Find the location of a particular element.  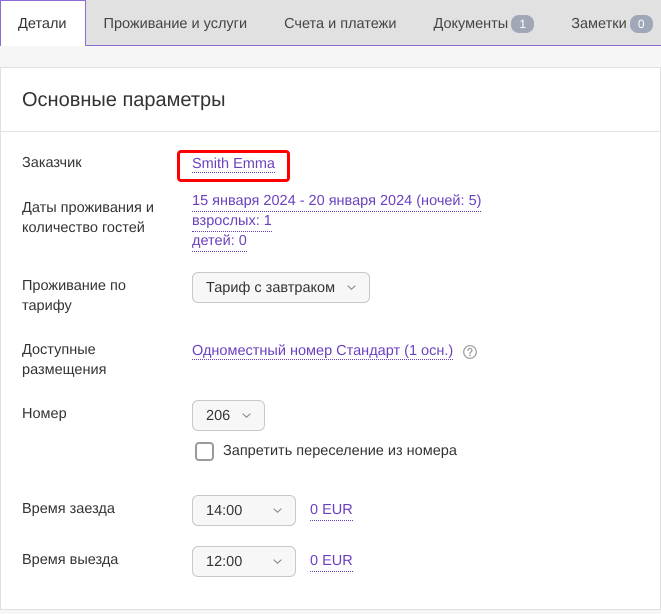

dropdown: 12:00 is located at coordinates (244, 561).